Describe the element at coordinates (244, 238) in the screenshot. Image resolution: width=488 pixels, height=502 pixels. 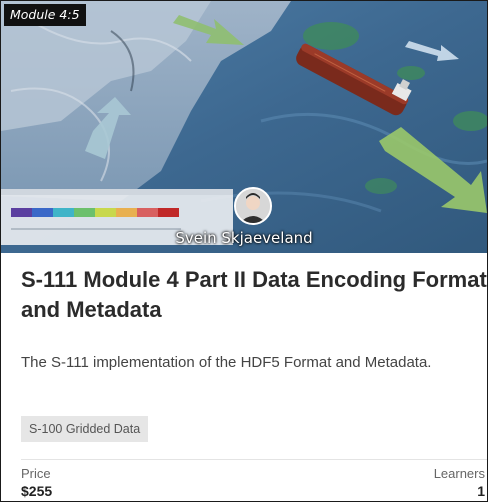
I see `instructor-name: Svein Skjaeveland` at that location.